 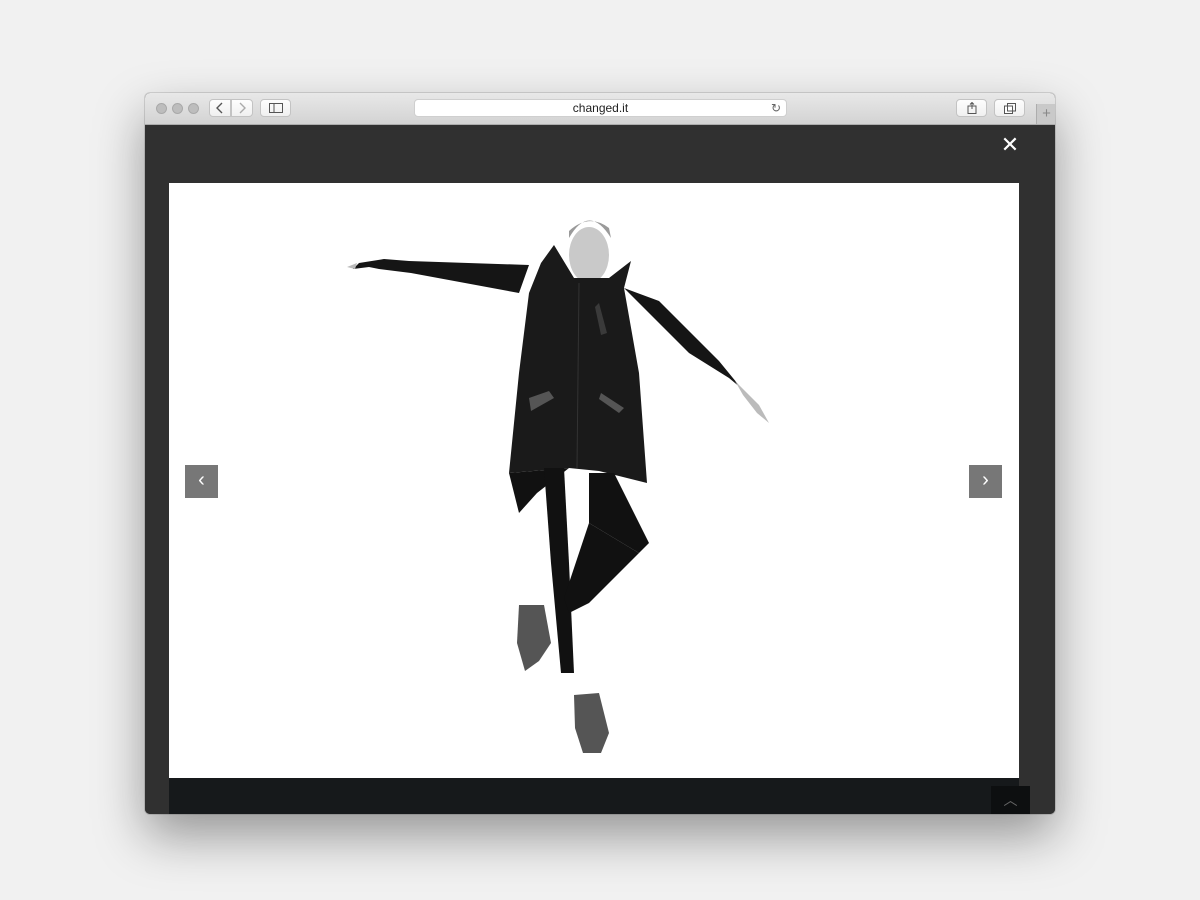 I want to click on address-bar: changed.it ↻, so click(x=600, y=108).